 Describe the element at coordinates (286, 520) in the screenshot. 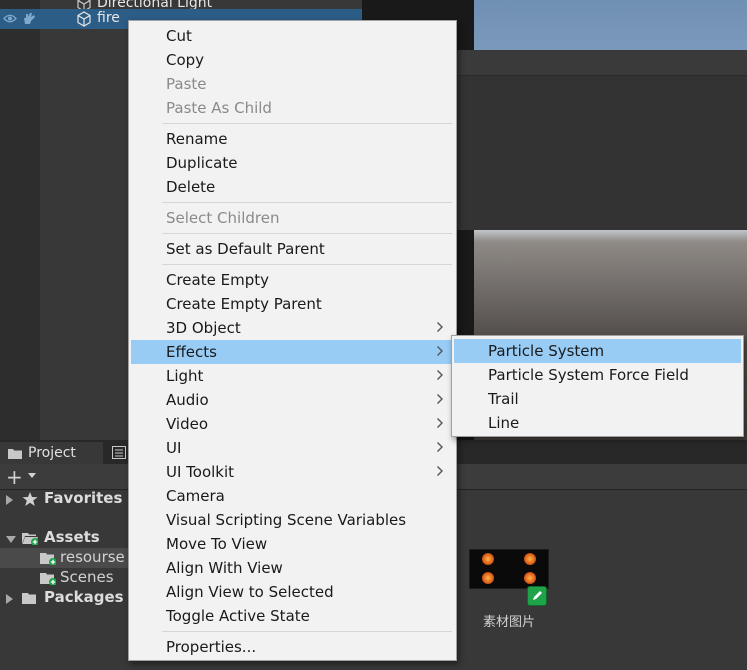

I see `menu-item-label: Visual Scripting Scene Variables` at that location.